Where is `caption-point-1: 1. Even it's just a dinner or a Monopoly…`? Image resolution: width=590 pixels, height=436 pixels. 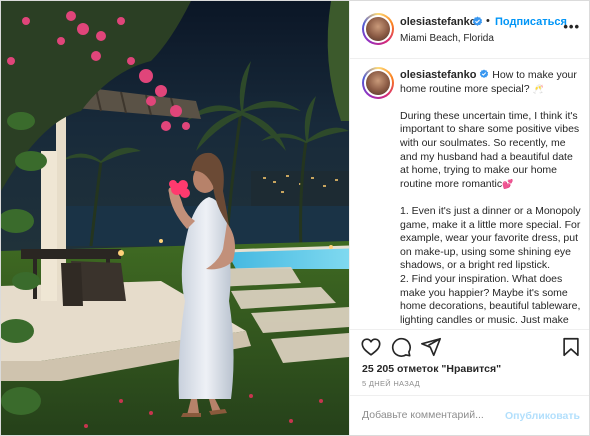 caption-point-1: 1. Even it's just a dinner or a Monopoly… is located at coordinates (490, 238).